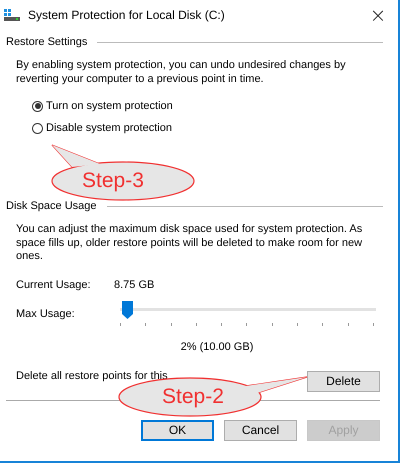 The width and height of the screenshot is (402, 465). I want to click on close-button: ×, so click(378, 15).